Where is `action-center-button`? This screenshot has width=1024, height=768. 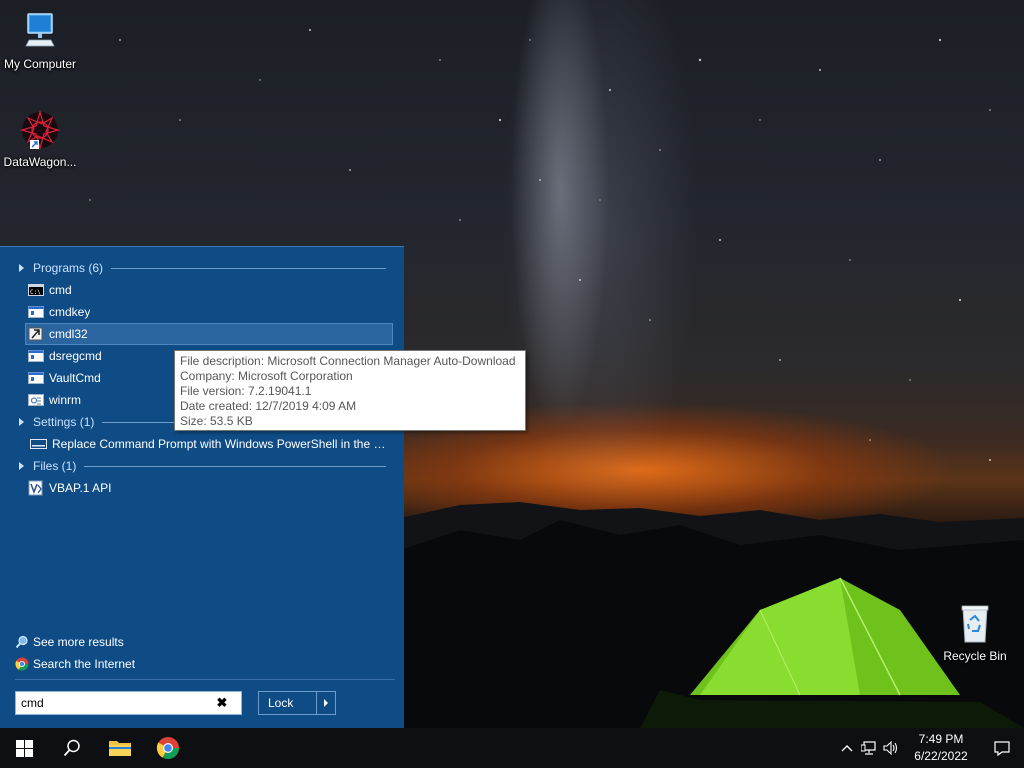
action-center-button is located at coordinates (1002, 748).